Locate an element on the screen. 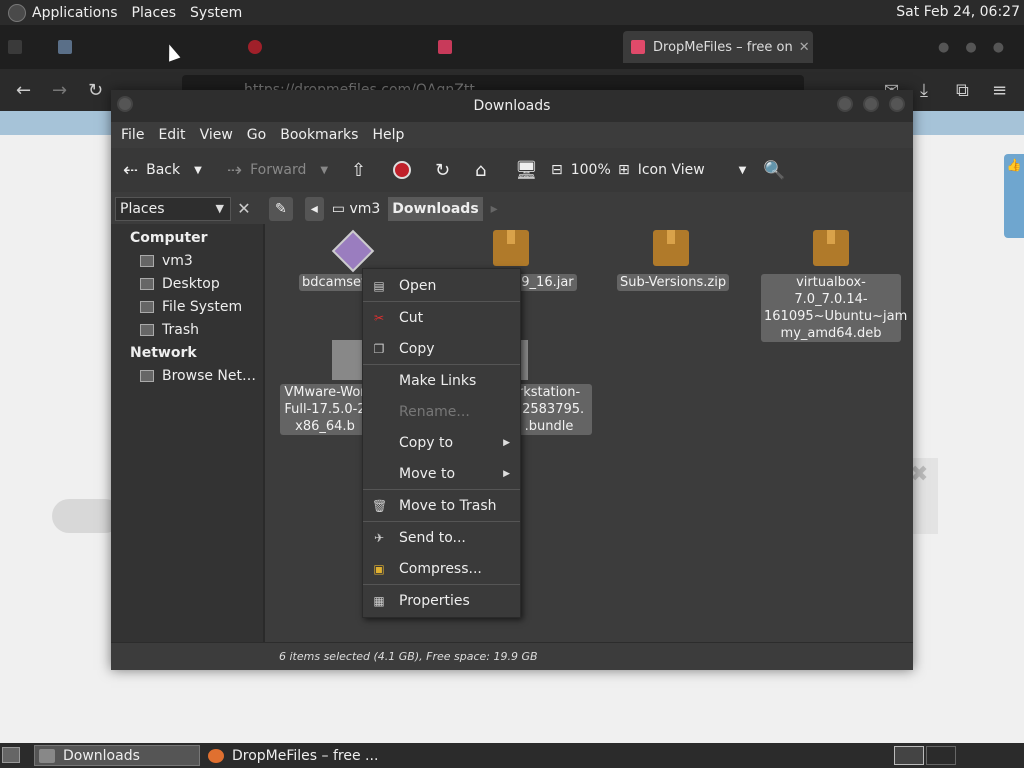 This screenshot has height=768, width=1024. stop-icon is located at coordinates (402, 170).